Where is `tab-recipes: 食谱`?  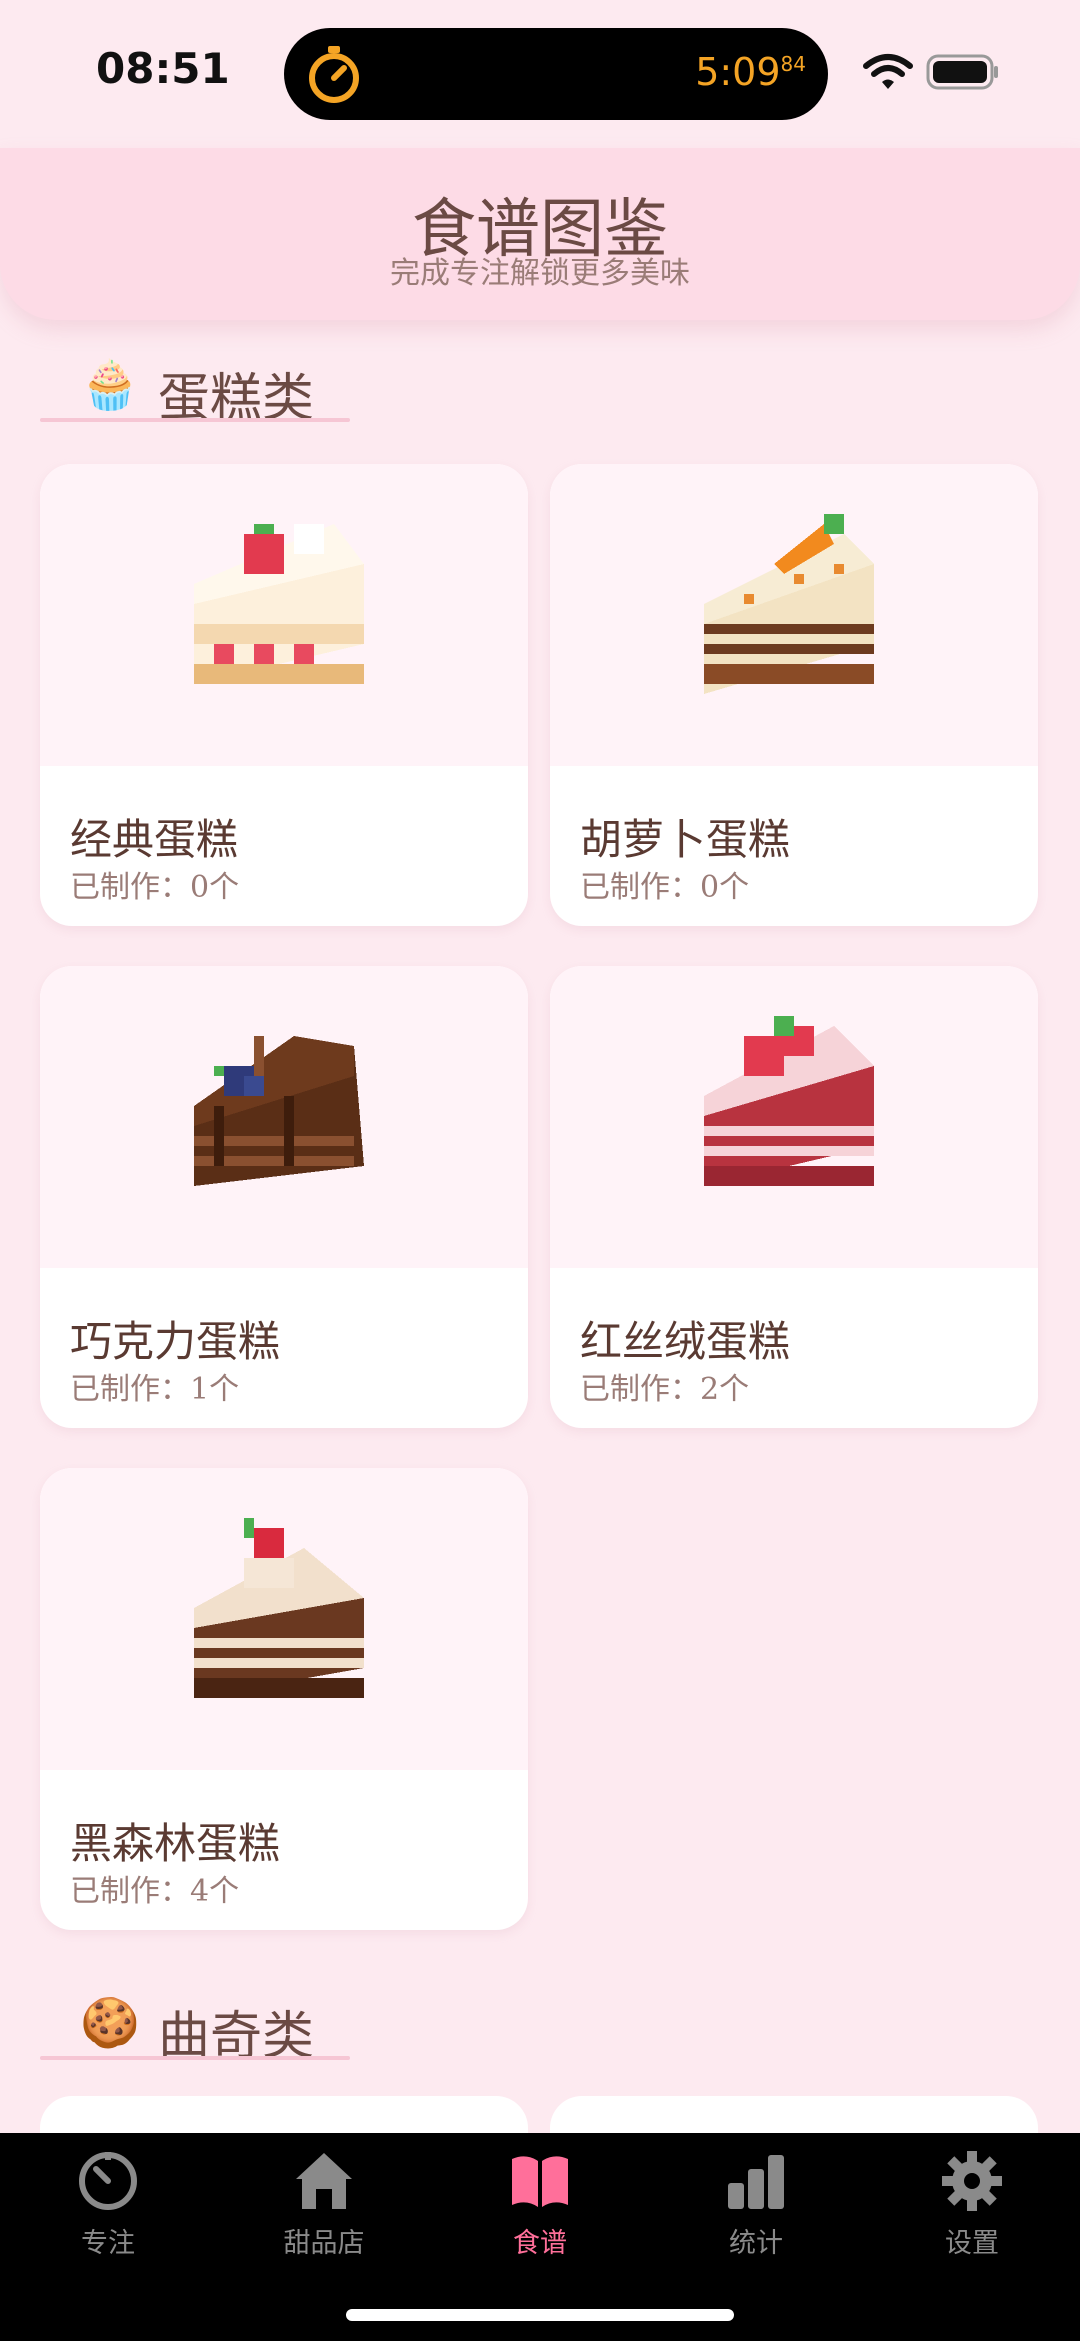 tab-recipes: 食谱 is located at coordinates (540, 2214).